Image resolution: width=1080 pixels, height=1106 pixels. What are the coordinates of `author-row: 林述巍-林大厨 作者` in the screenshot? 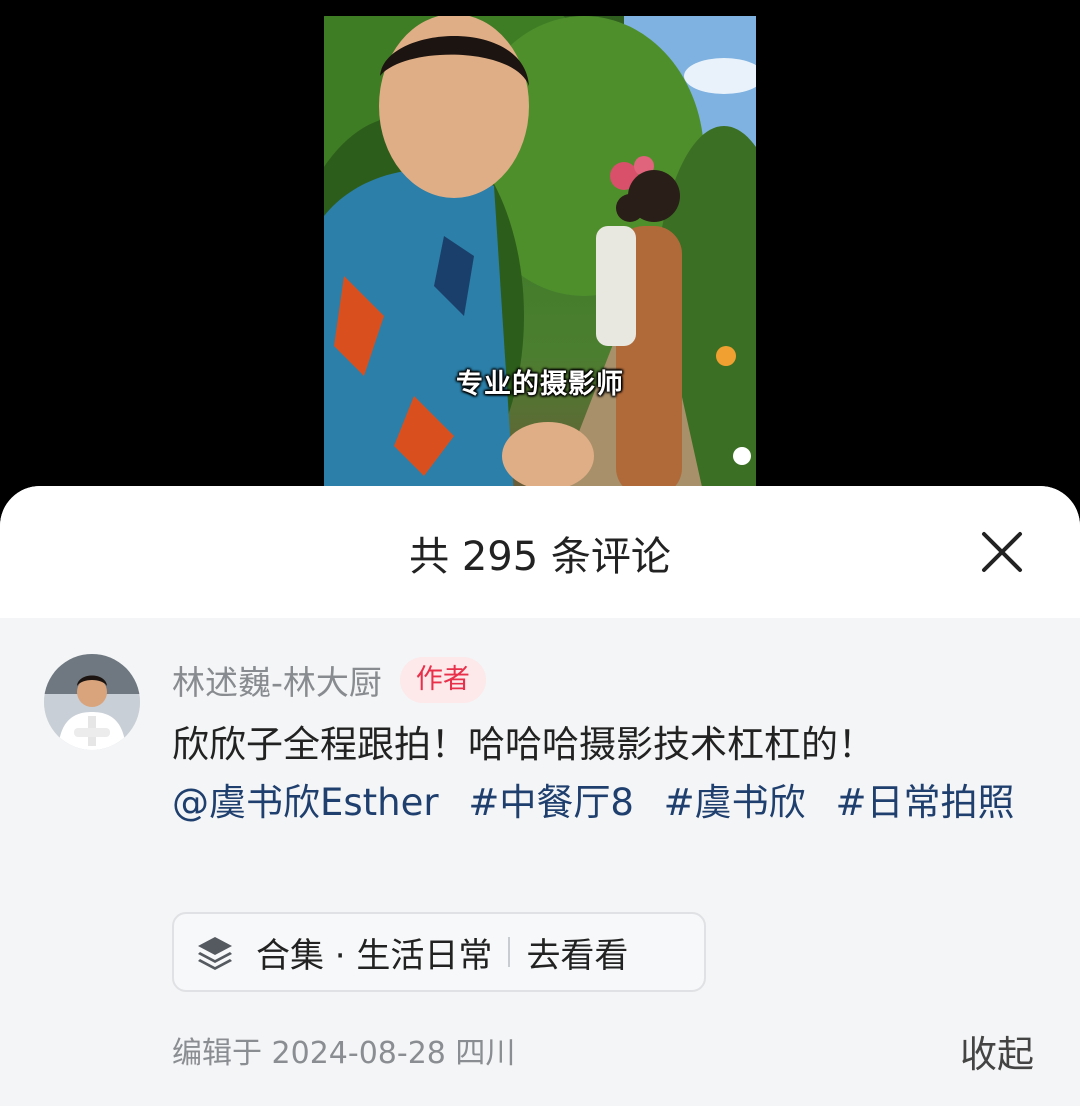 It's located at (329, 680).